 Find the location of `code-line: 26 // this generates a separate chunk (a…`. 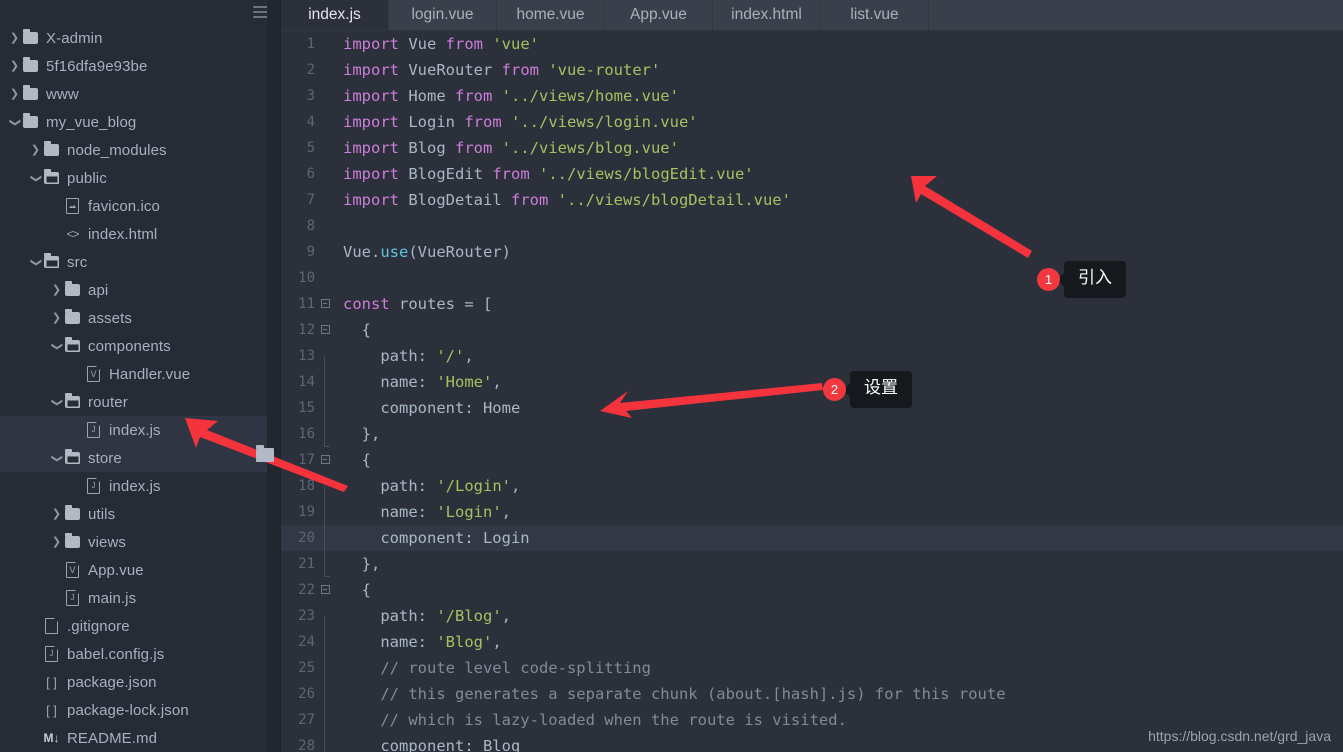

code-line: 26 // this generates a separate chunk (a… is located at coordinates (812, 700).